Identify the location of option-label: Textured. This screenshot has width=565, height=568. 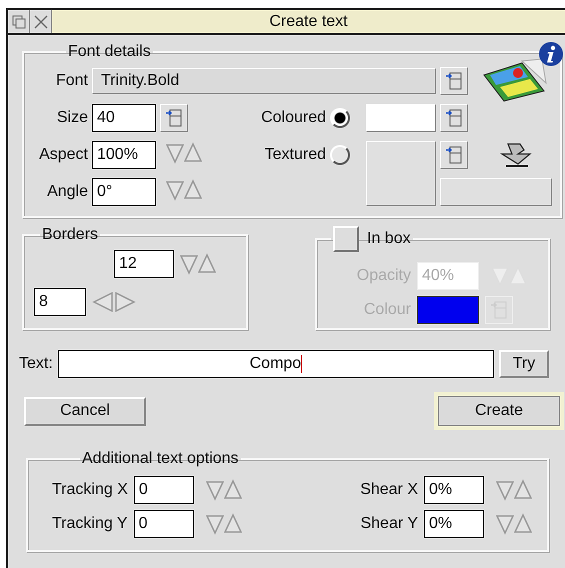
(295, 155).